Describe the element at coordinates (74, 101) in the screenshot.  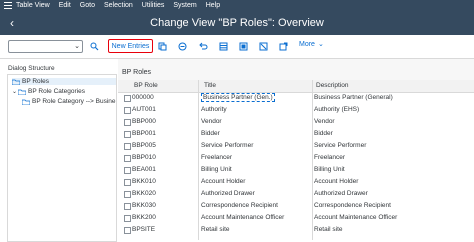
I see `tree-item-label: BP Role Category --> Busine` at that location.